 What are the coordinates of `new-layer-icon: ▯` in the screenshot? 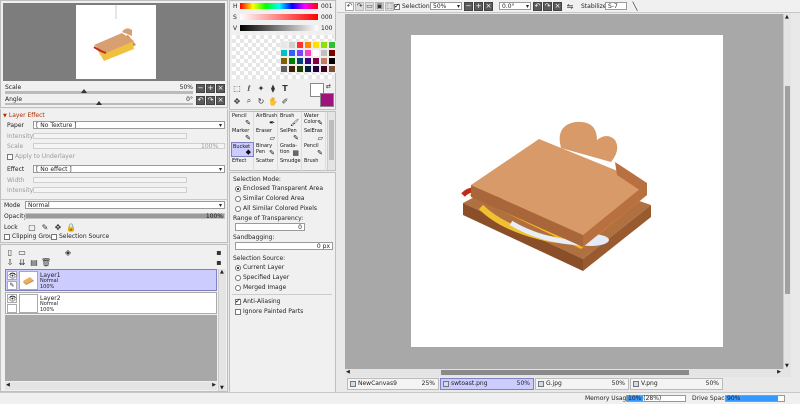 It's located at (10, 252).